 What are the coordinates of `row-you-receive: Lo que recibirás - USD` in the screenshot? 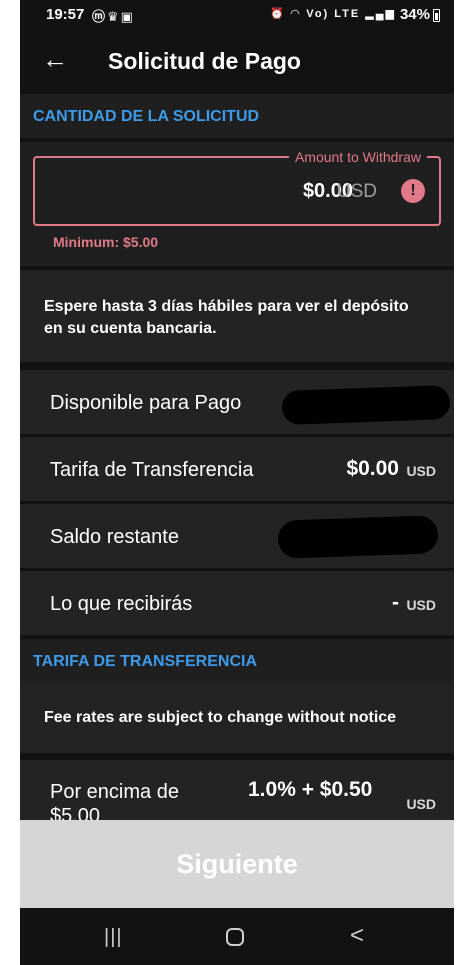 It's located at (237, 603).